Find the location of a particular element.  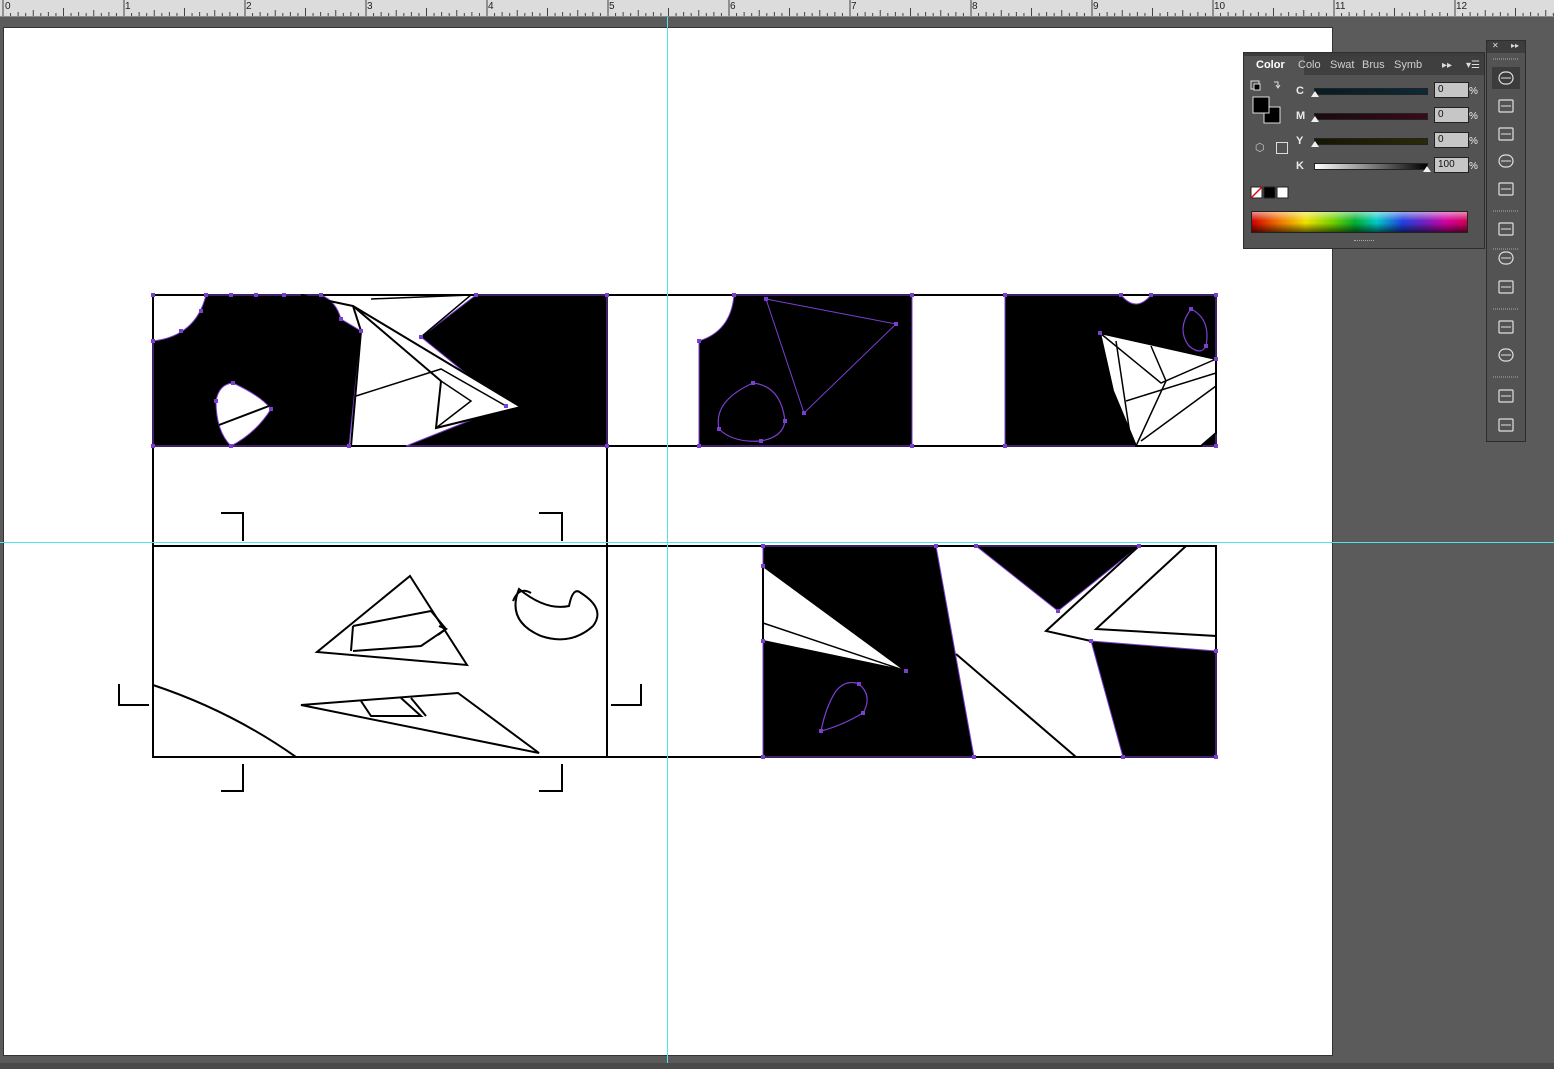

ruler-label: 1 is located at coordinates (128, 6).